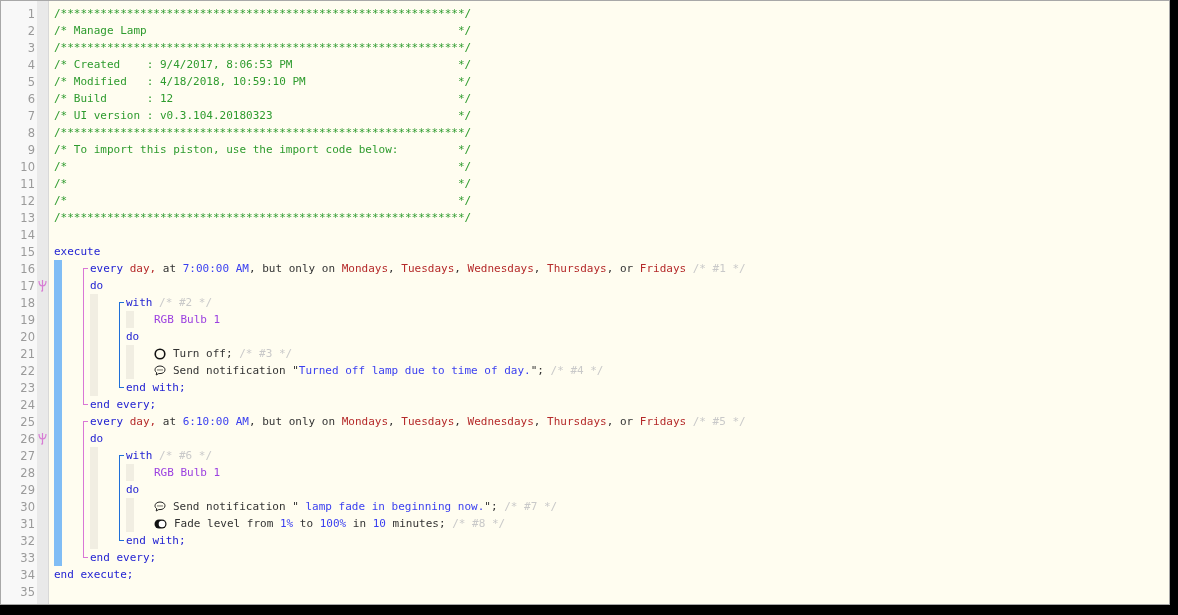  I want to click on code-line: end execute;, so click(94, 574).